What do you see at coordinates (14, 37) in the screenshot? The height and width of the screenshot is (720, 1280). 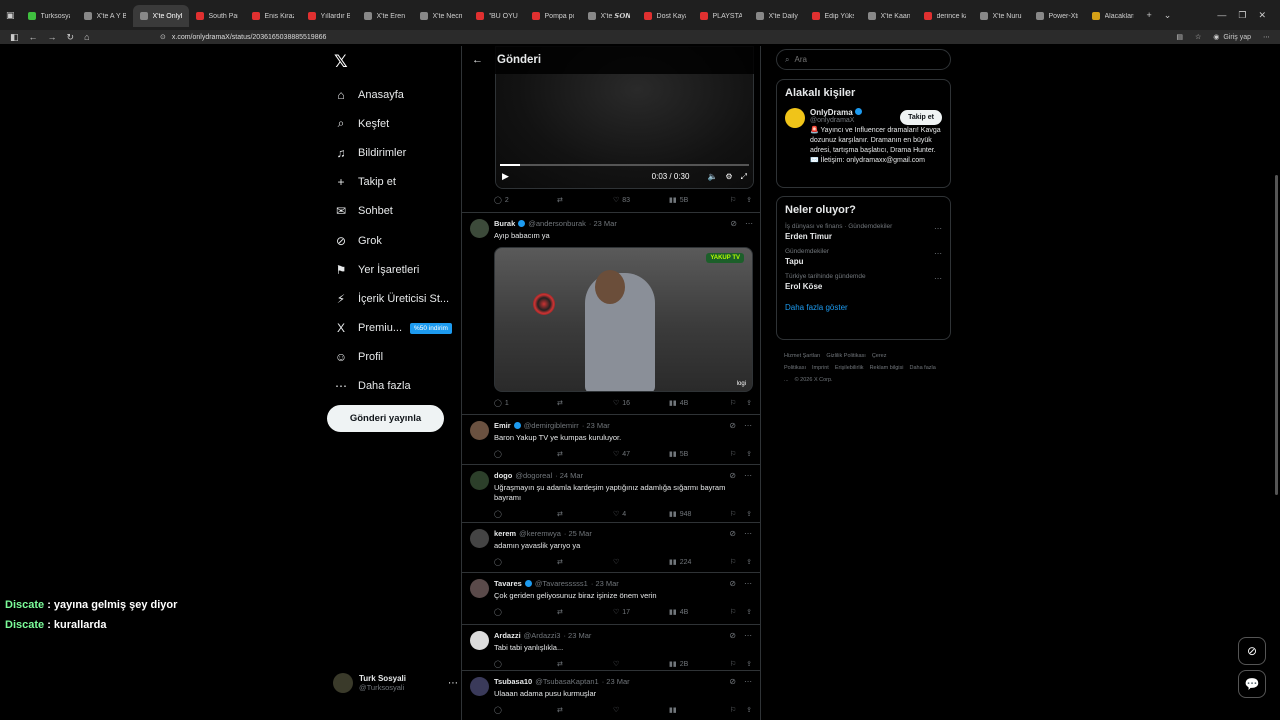 I see `sidebar-toggle-icon: ◧` at bounding box center [14, 37].